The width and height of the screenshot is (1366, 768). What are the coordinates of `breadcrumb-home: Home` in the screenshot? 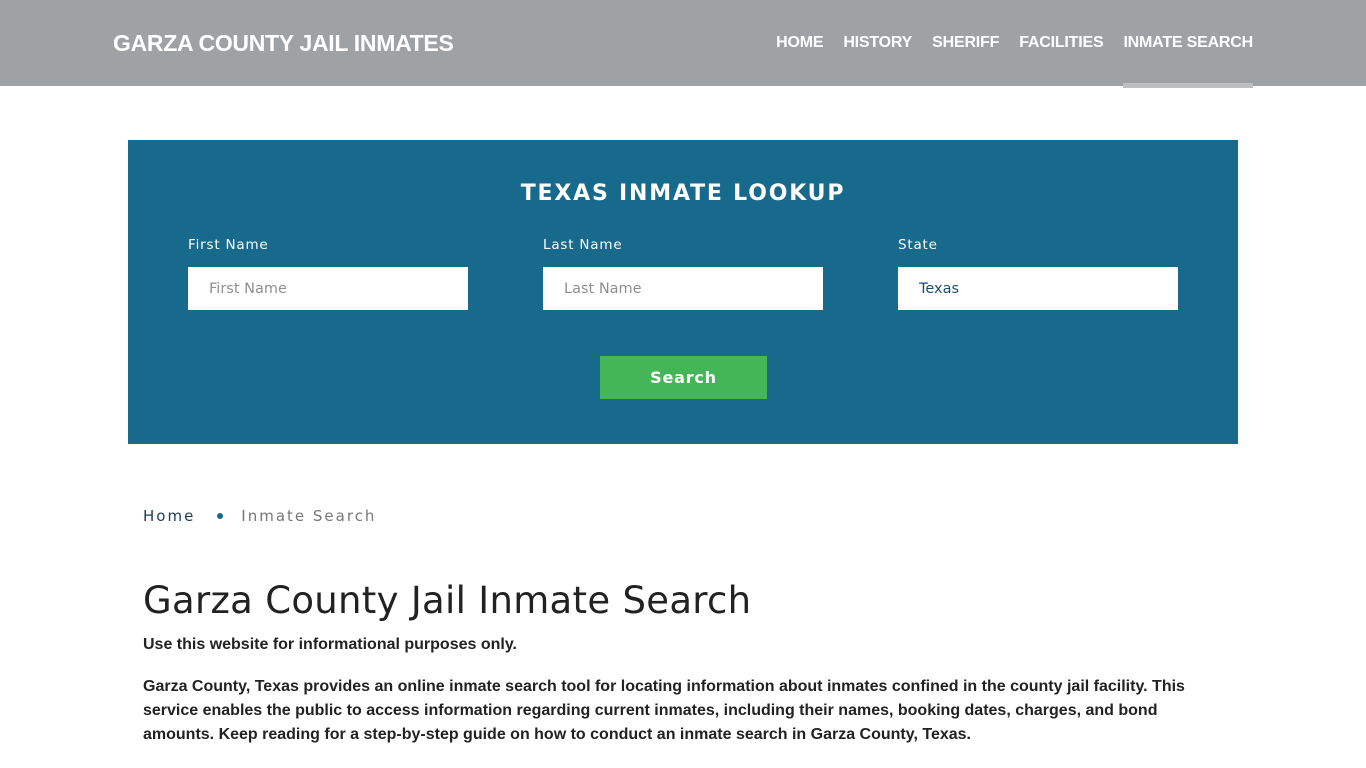 It's located at (169, 516).